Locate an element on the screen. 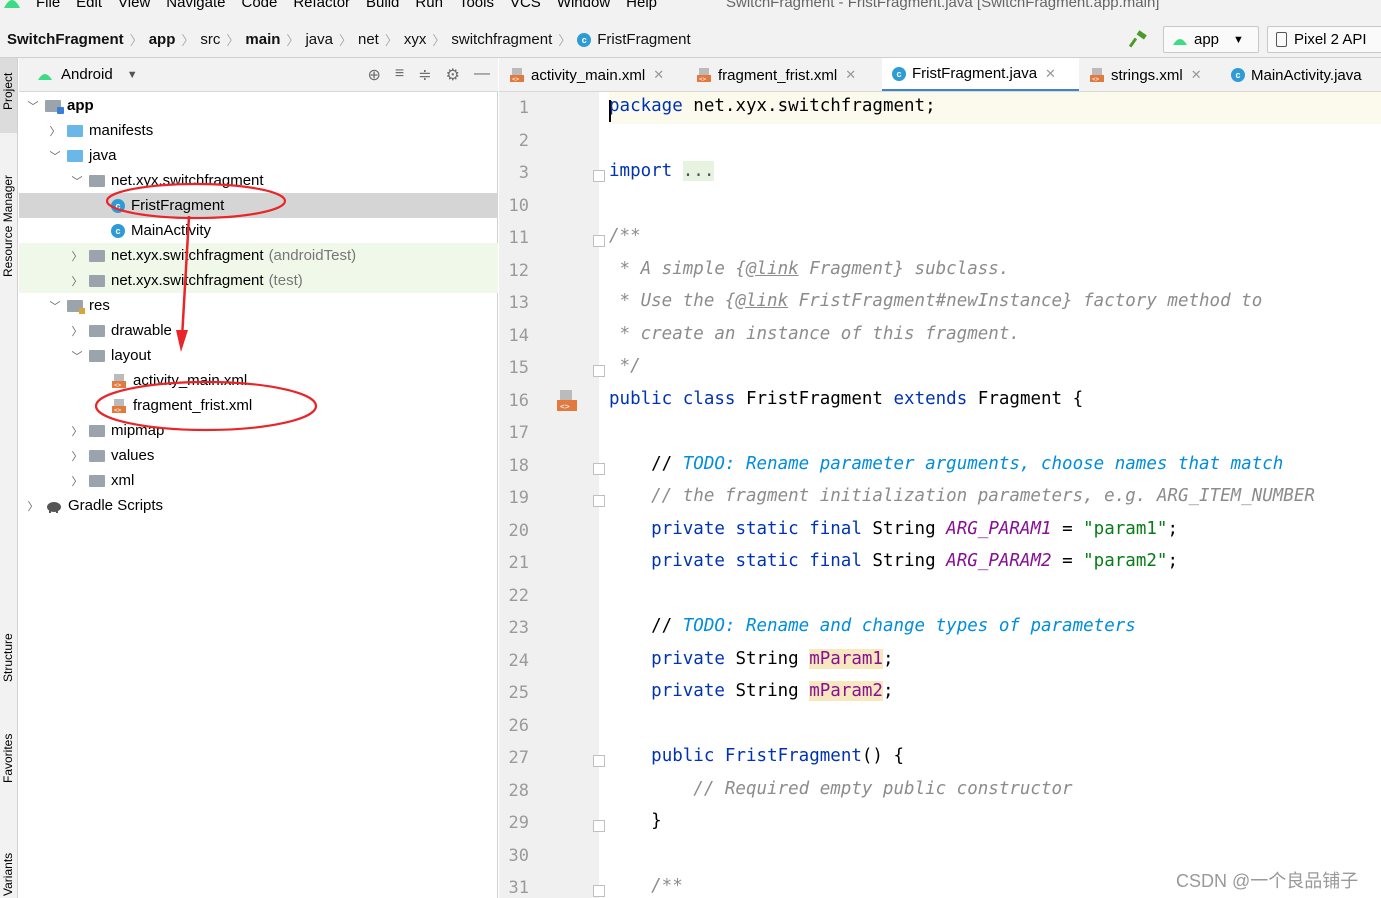  breadcrumb-item: switchfragment is located at coordinates (501, 39).